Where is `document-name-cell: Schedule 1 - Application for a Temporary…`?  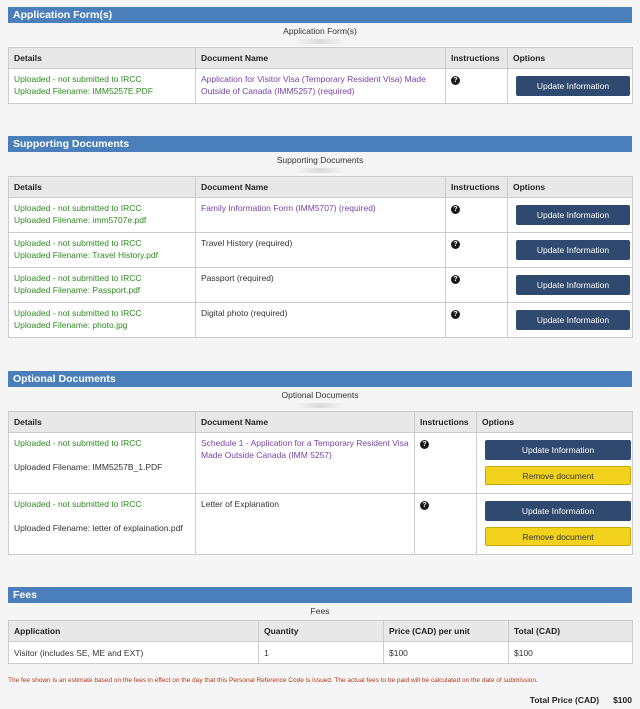
document-name-cell: Schedule 1 - Application for a Temporary… is located at coordinates (305, 463).